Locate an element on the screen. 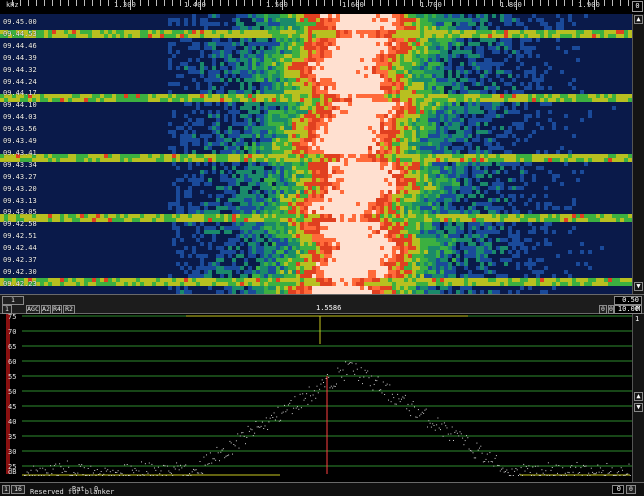 This screenshot has height=496, width=644. y-tick-label: 45 is located at coordinates (12, 407).